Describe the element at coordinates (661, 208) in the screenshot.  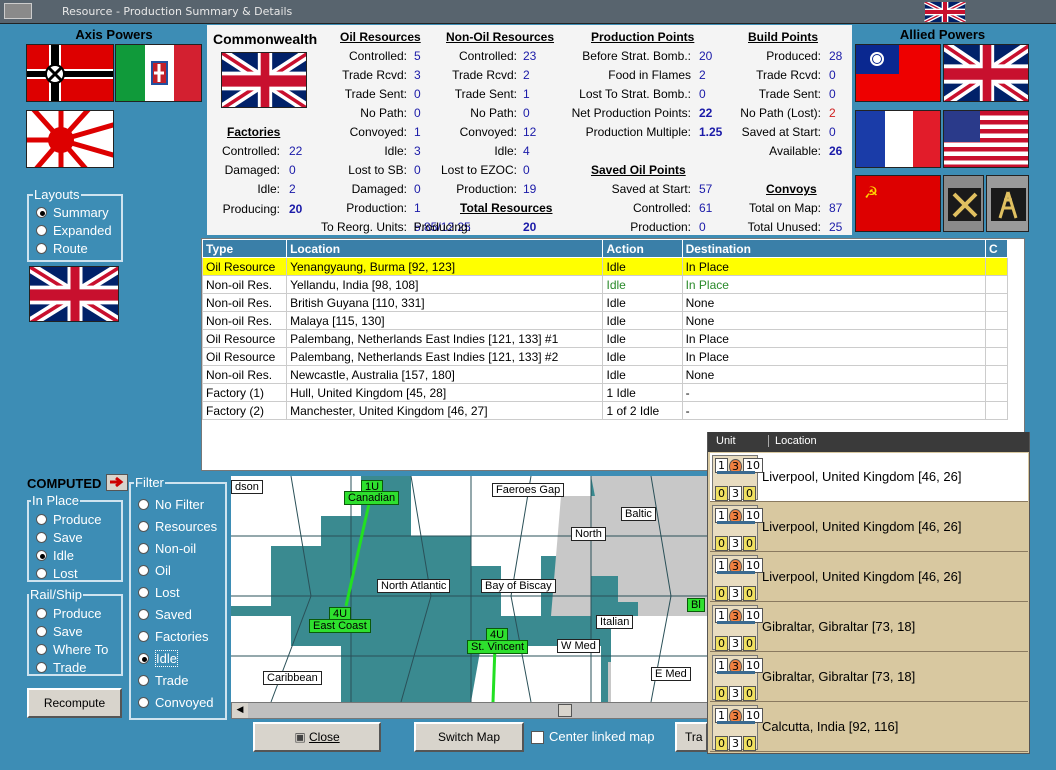
I see `stat-label: Controlled:` at that location.